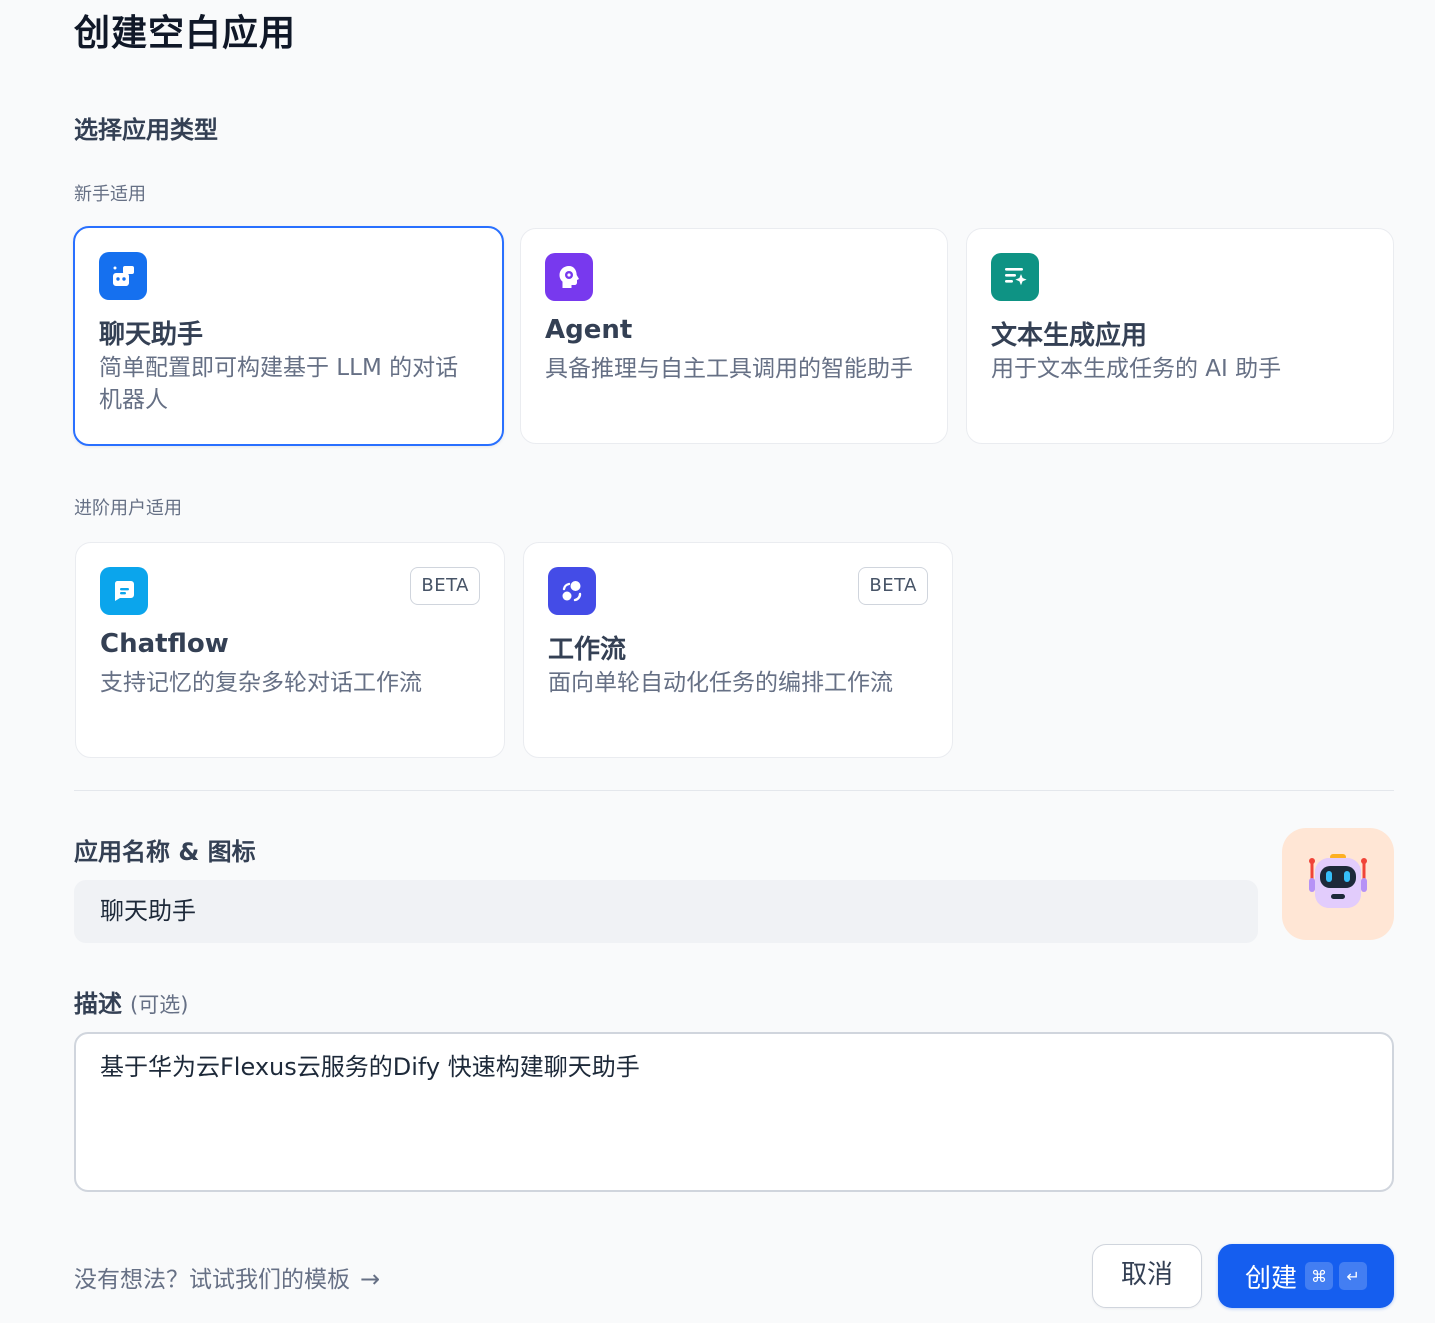 The height and width of the screenshot is (1323, 1435). I want to click on name-icon-label: 应用名称 & 图标, so click(165, 852).